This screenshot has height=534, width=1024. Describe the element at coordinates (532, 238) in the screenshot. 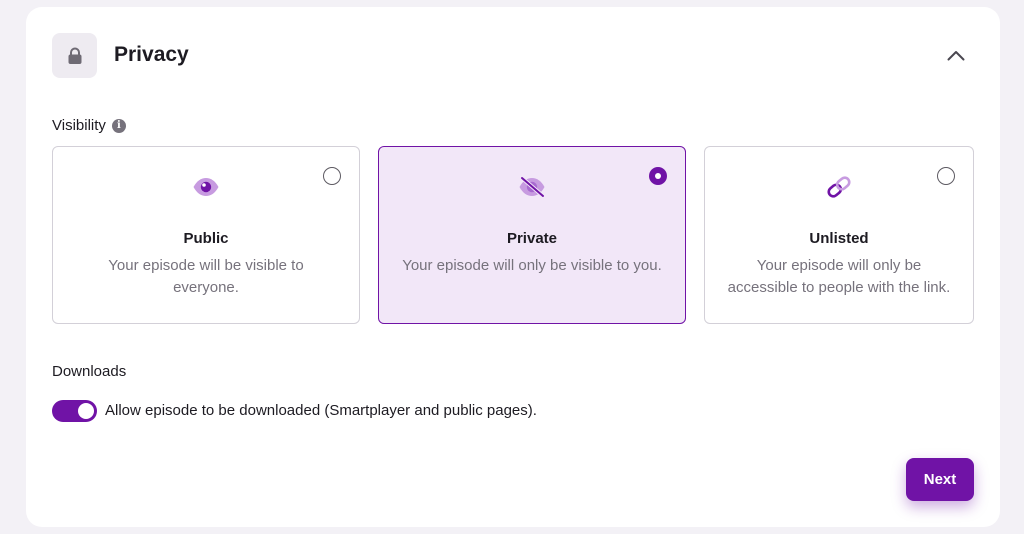

I see `option-title: Private` at that location.